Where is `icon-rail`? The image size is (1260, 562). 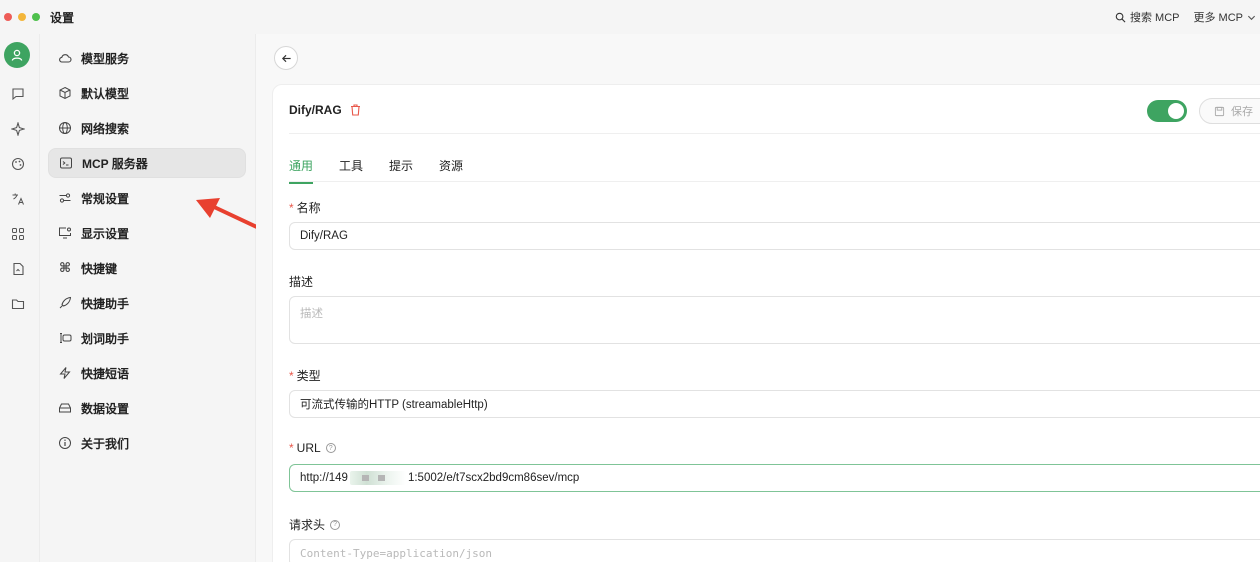
icon-rail is located at coordinates (20, 298).